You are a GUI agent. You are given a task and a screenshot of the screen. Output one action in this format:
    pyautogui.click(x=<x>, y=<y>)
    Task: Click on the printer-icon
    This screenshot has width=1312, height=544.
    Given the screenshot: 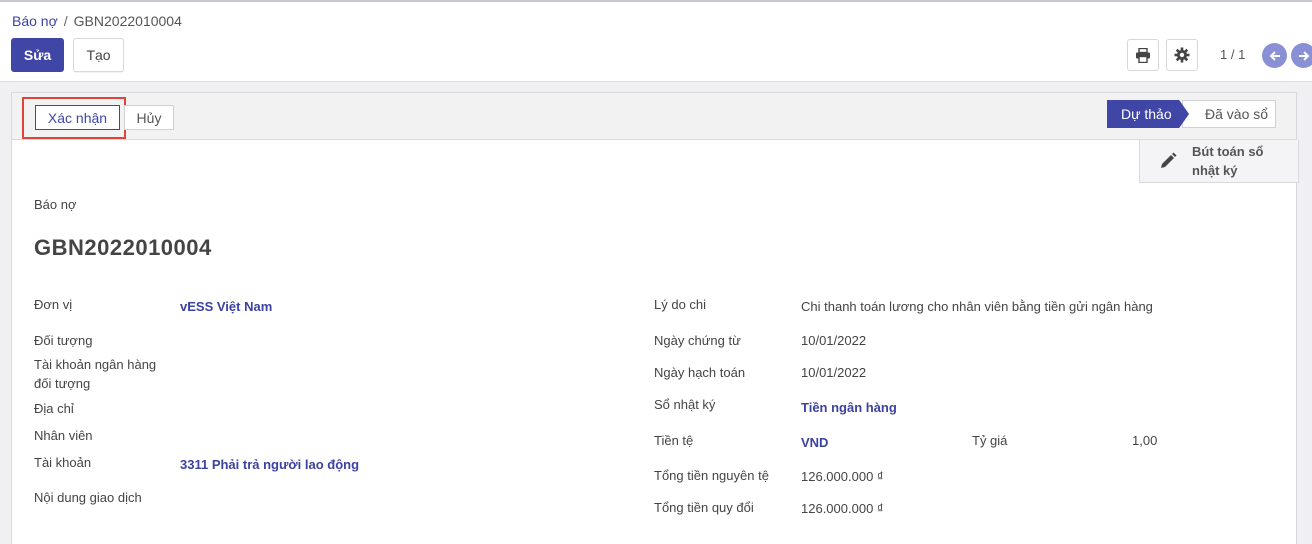 What is the action you would take?
    pyautogui.click(x=1143, y=55)
    